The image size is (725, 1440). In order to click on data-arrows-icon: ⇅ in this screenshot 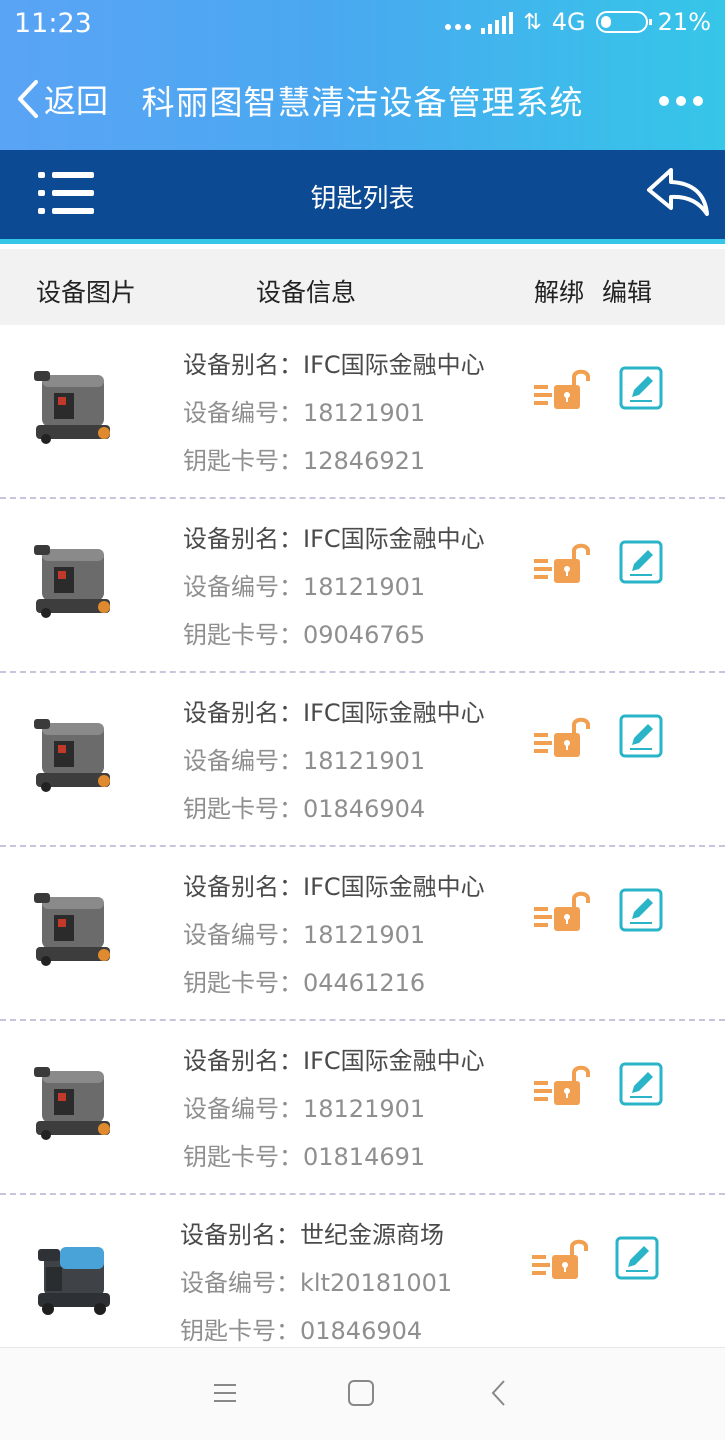, I will do `click(532, 22)`.